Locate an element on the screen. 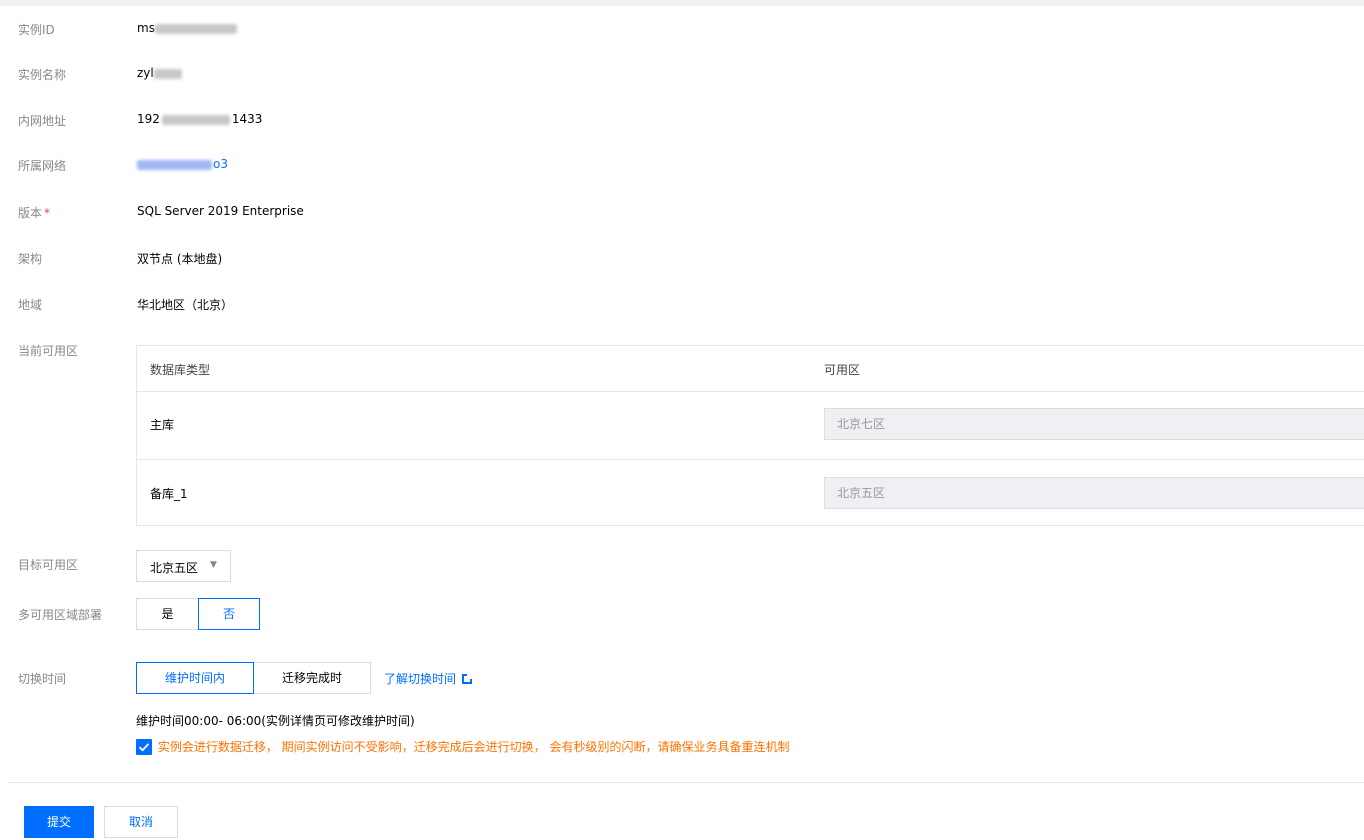  target-zone-select: 北京五区 ▼ is located at coordinates (183, 566).